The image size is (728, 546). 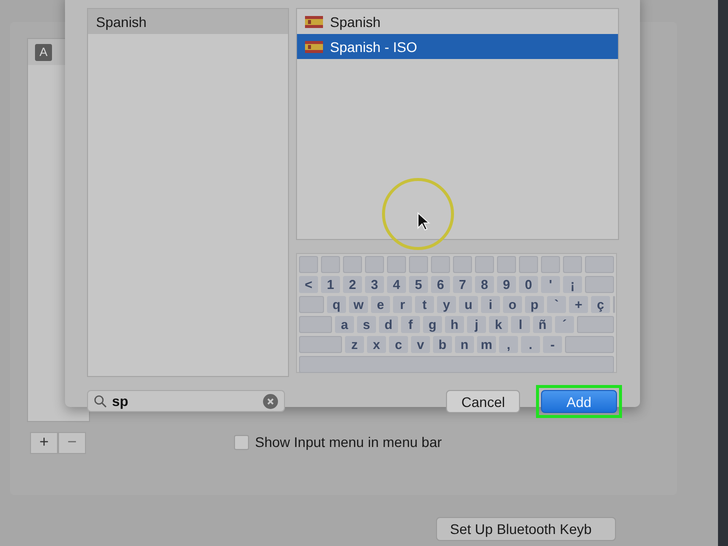 I want to click on keyboard-key: q, so click(x=336, y=304).